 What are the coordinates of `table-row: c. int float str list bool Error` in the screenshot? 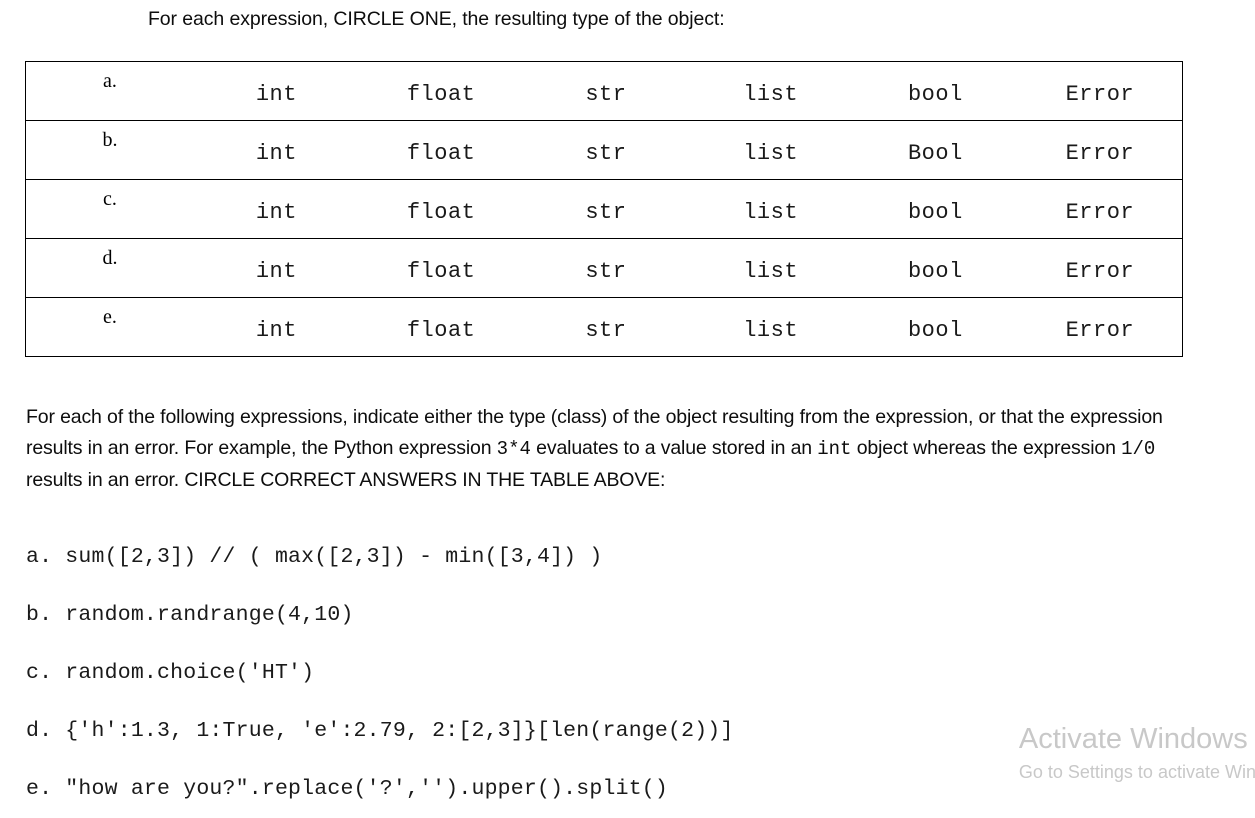 It's located at (604, 209).